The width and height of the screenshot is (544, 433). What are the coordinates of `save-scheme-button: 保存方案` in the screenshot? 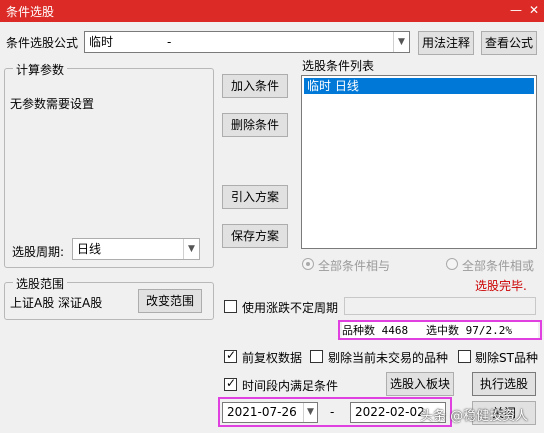 It's located at (255, 236).